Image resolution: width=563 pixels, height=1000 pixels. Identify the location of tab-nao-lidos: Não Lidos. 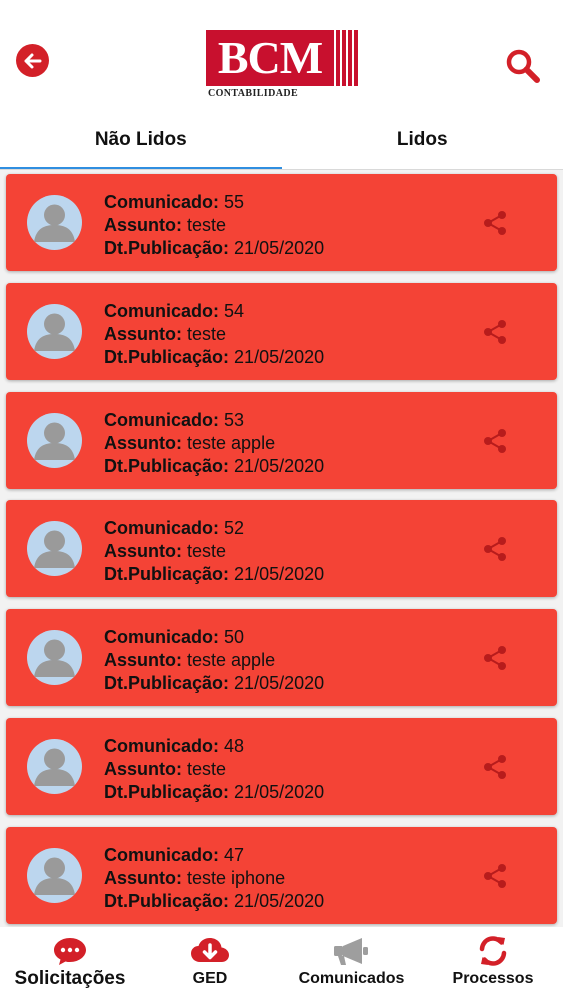
(141, 140).